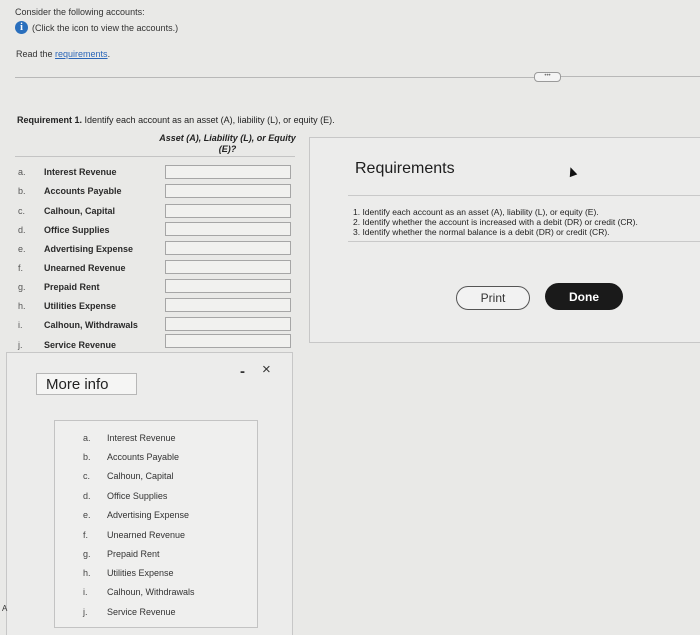 This screenshot has height=635, width=700. What do you see at coordinates (80, 305) in the screenshot?
I see `account-name: Utilities Expense` at bounding box center [80, 305].